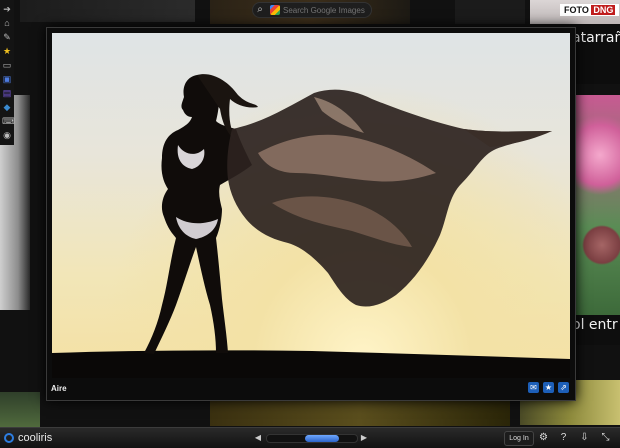  I want to click on gamepad-icon: ◉, so click(7, 135).